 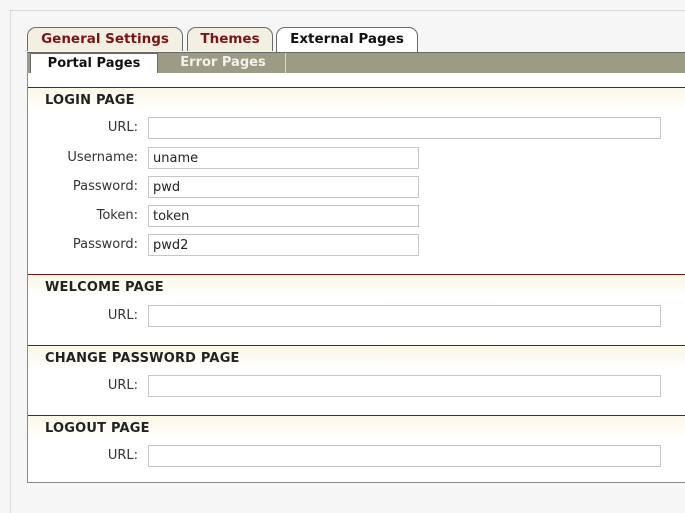 I want to click on logout-page-section-header: LOGOUT PAGE, so click(x=356, y=427).